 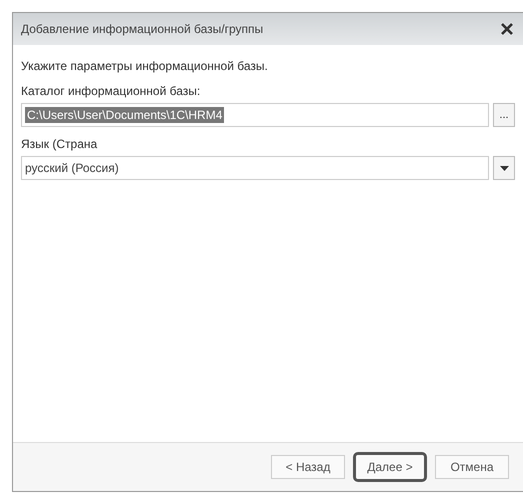 I want to click on language-dropdown: русский (Россия), so click(x=255, y=168).